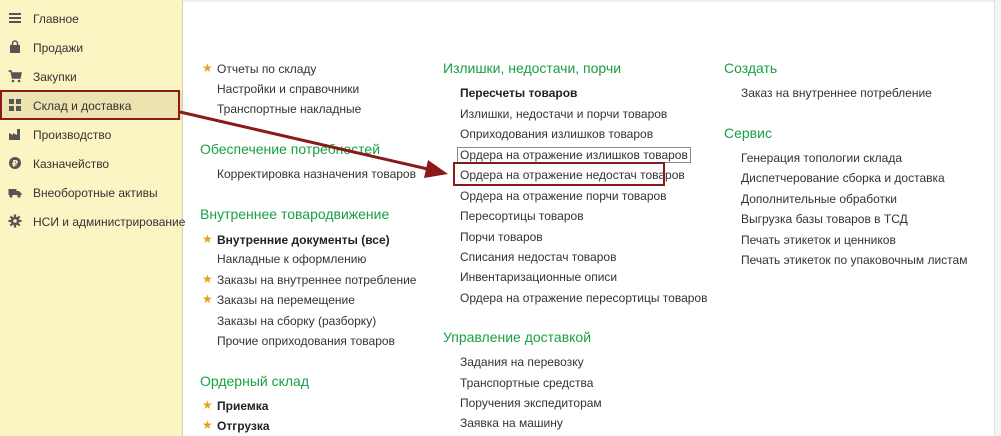  Describe the element at coordinates (316, 174) in the screenshot. I see `link-goods-assignment: Корректировка назначения товаров` at that location.